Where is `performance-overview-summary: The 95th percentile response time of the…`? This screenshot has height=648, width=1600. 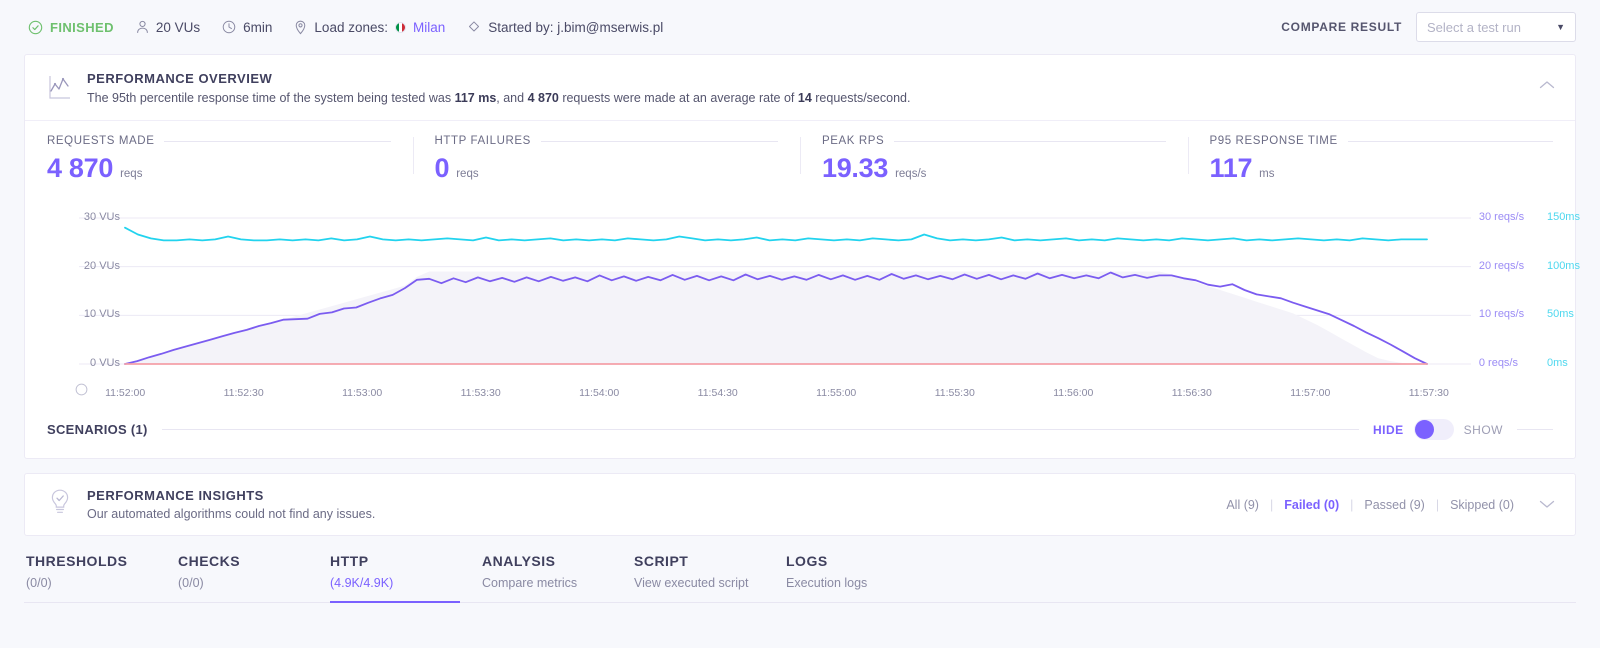 performance-overview-summary: The 95th percentile response time of the… is located at coordinates (498, 98).